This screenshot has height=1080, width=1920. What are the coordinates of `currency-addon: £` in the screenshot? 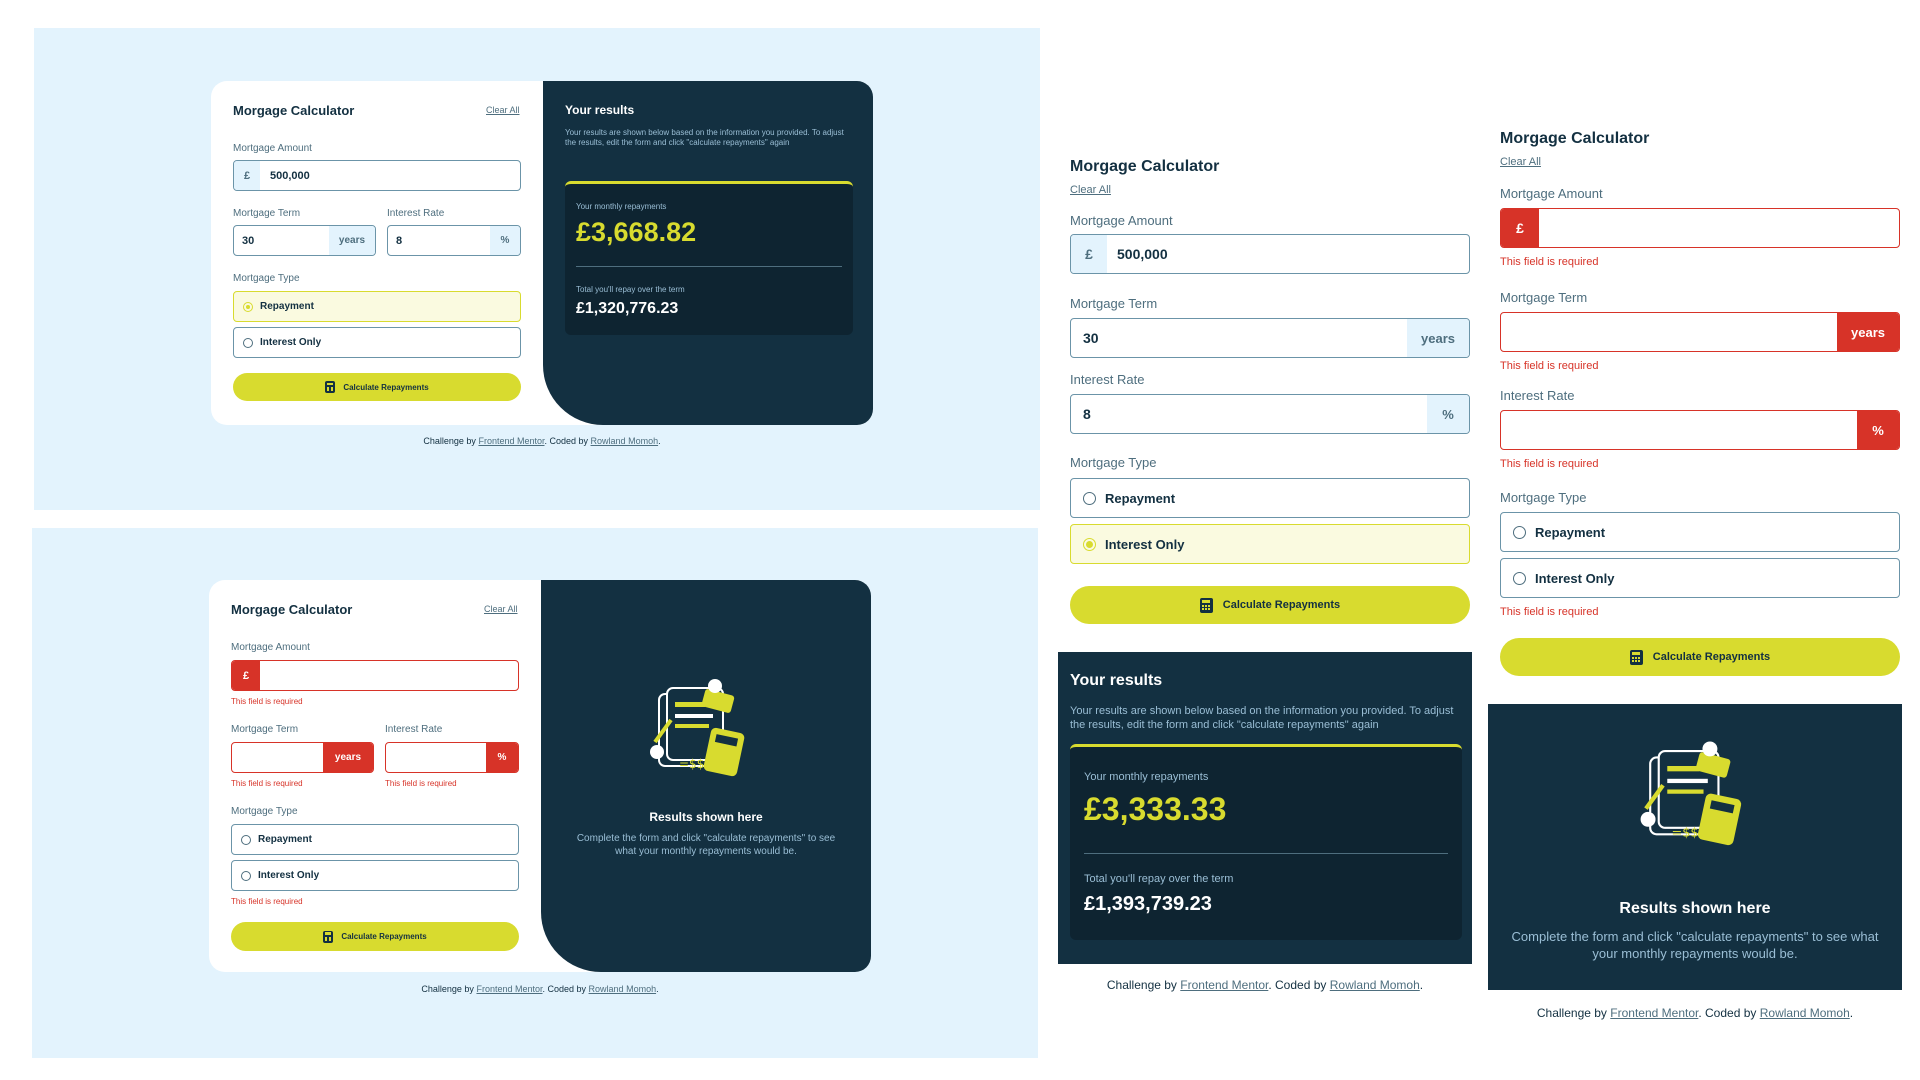 It's located at (246, 675).